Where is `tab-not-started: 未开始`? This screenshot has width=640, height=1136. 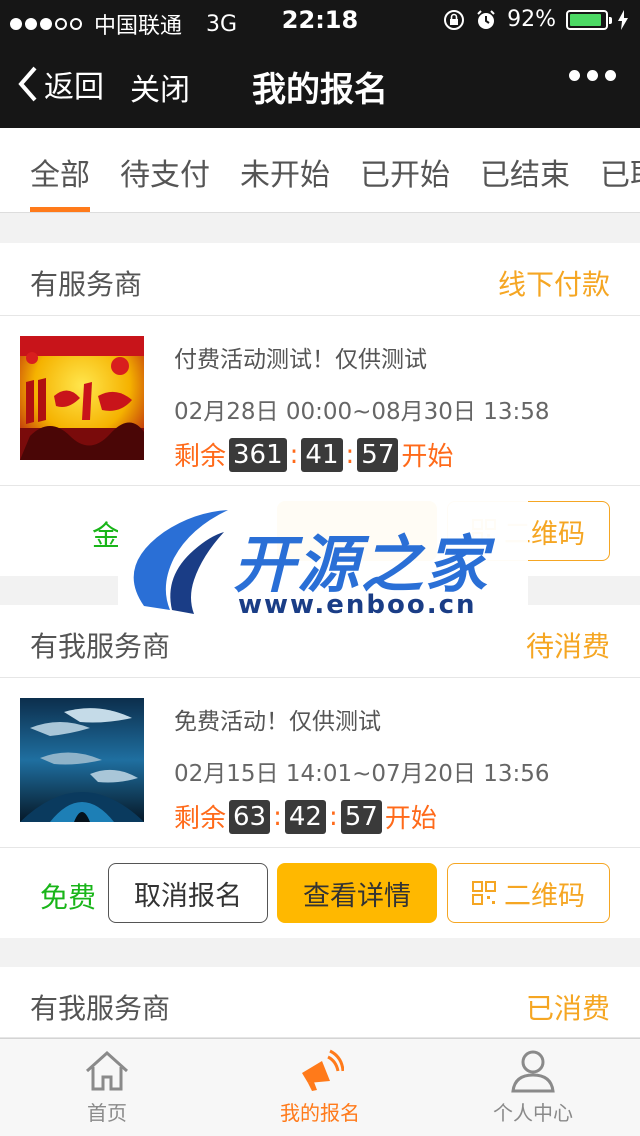
tab-not-started: 未开始 is located at coordinates (285, 172).